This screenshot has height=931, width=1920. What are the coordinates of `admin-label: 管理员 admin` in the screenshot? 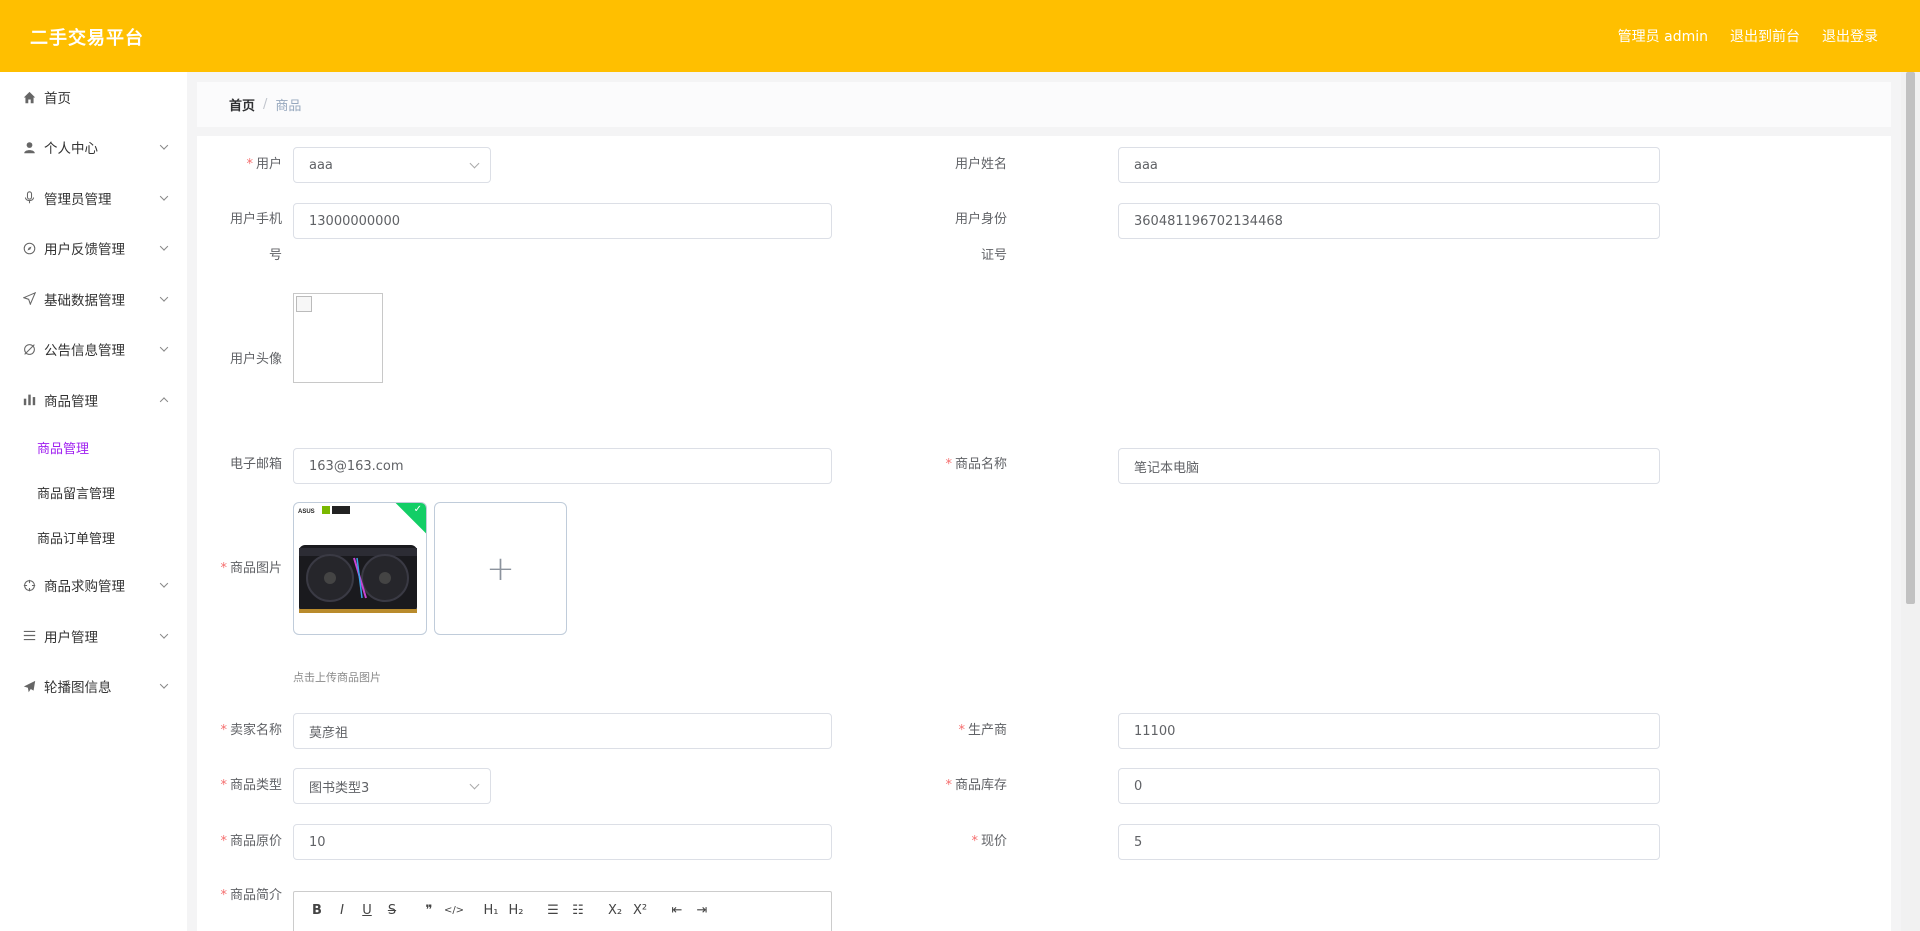 It's located at (1662, 37).